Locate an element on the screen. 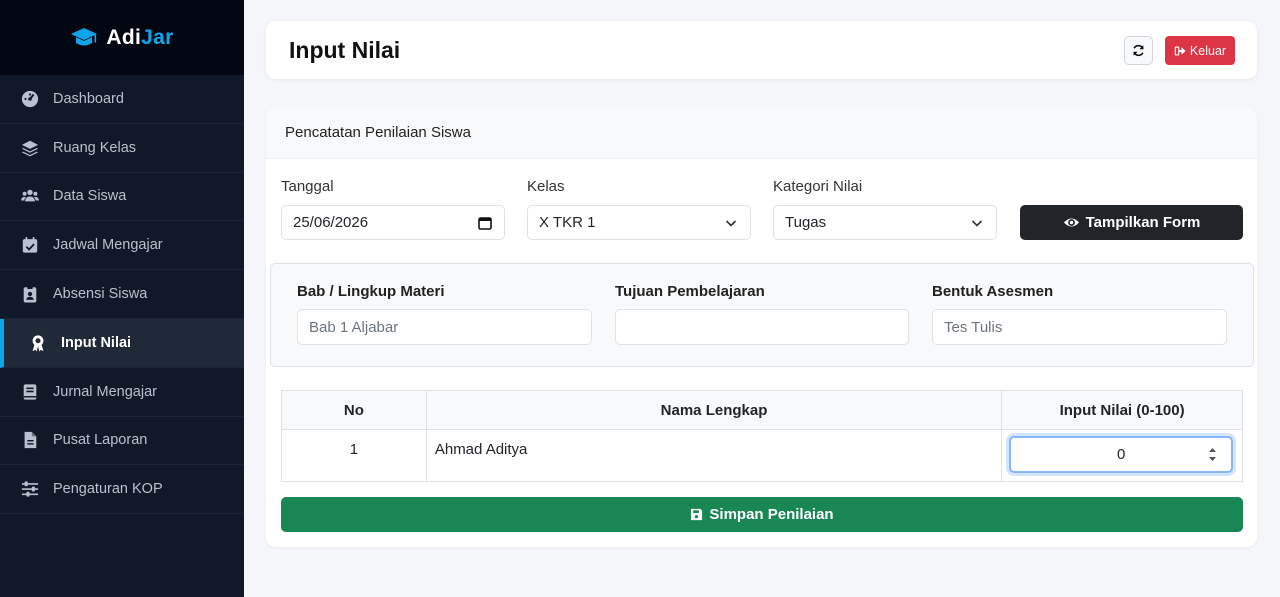 Image resolution: width=1280 pixels, height=597 pixels. chapter-label: Bab / Lingkup Materi is located at coordinates (371, 291).